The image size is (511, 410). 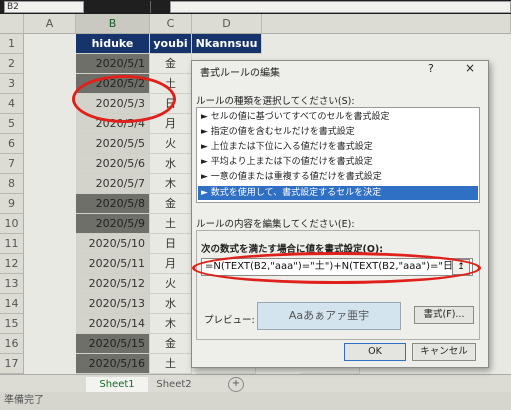 I want to click on rule-type-item: ► 平均より上または下の値だけを書式設定, so click(x=338, y=162).